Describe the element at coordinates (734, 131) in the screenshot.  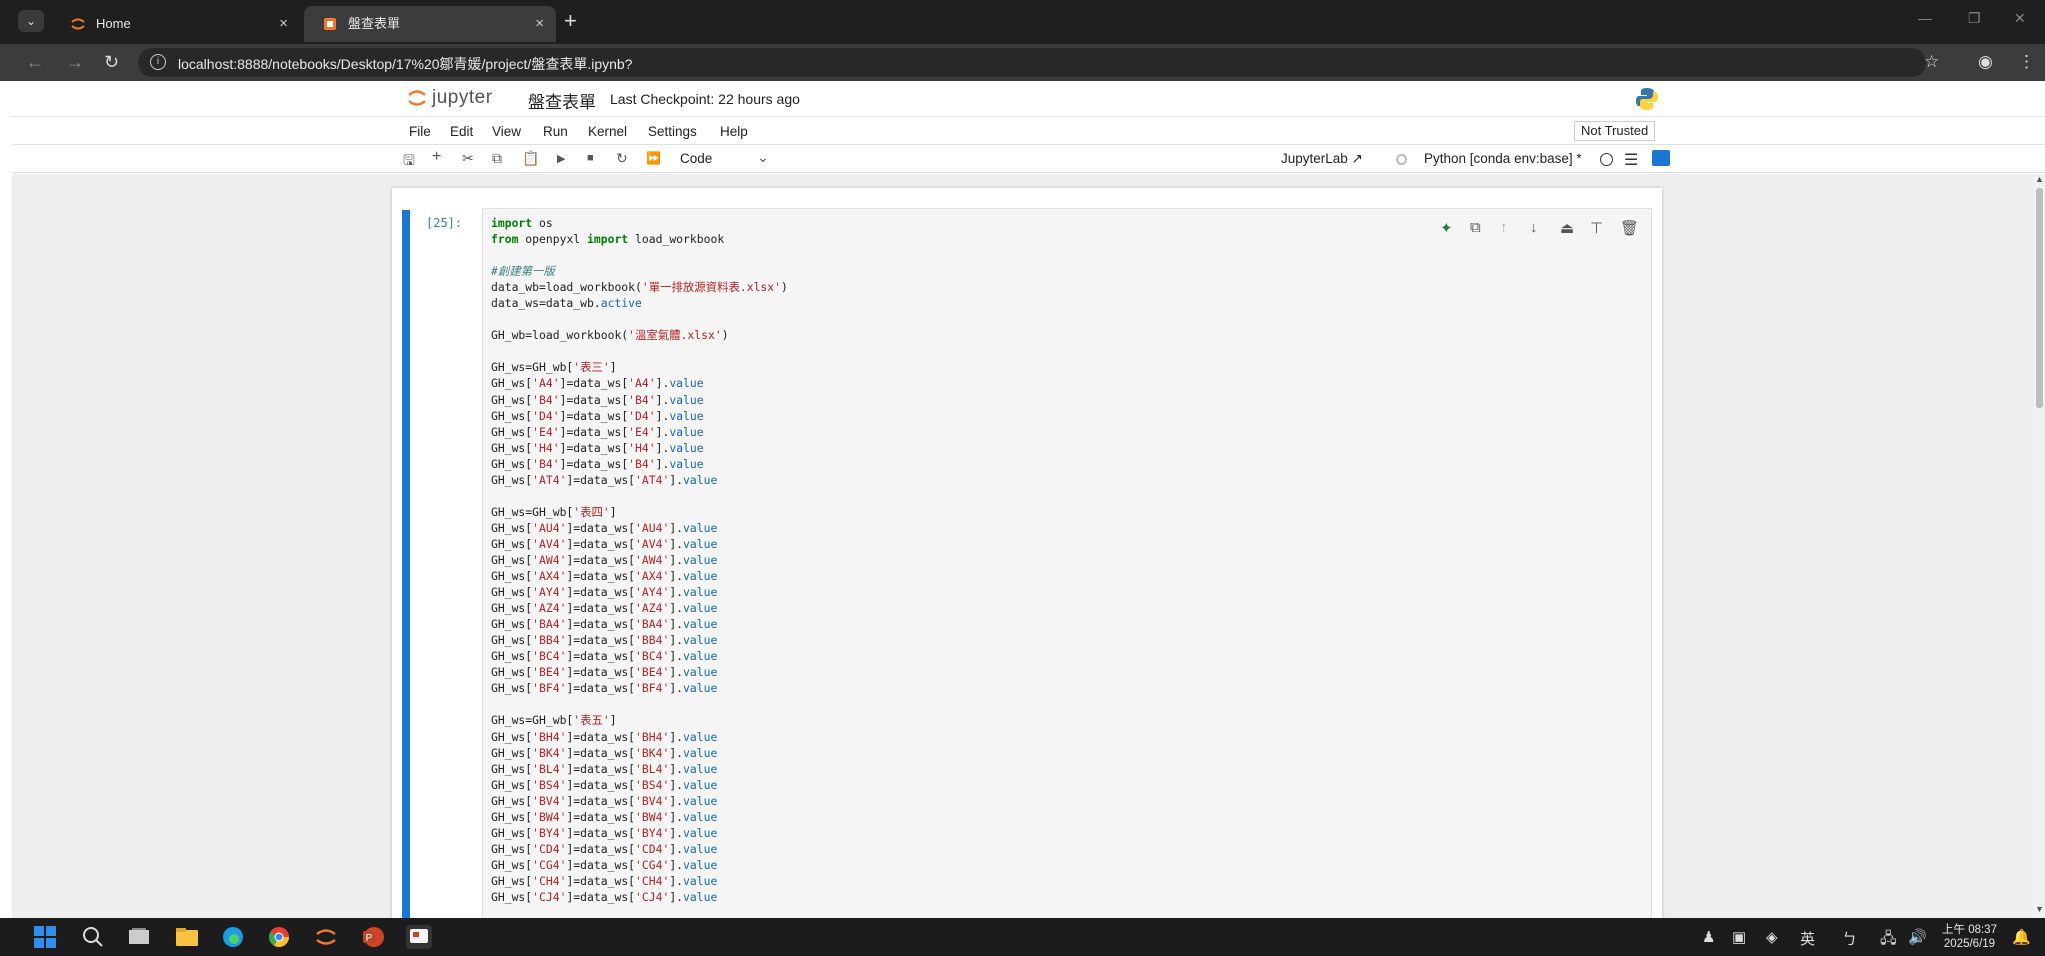
I see `menu-help: Help` at that location.